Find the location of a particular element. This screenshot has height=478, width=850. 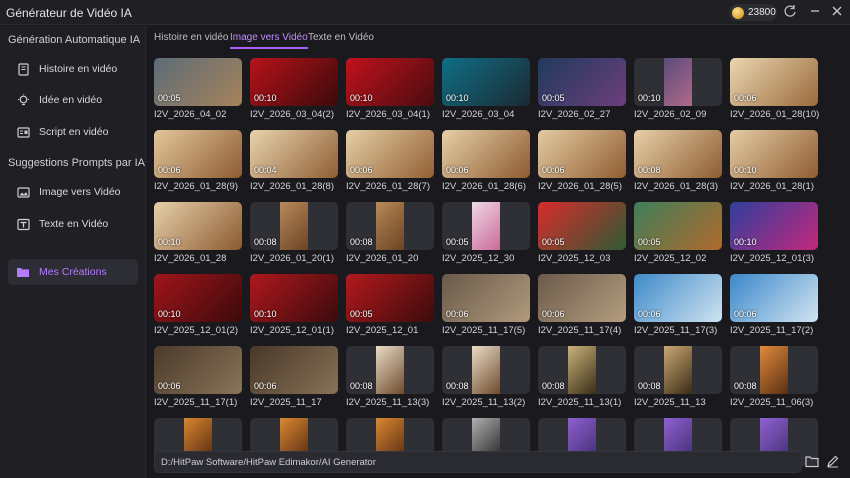

video-card: 00:05 I2V_2025_12_30 is located at coordinates (486, 233).